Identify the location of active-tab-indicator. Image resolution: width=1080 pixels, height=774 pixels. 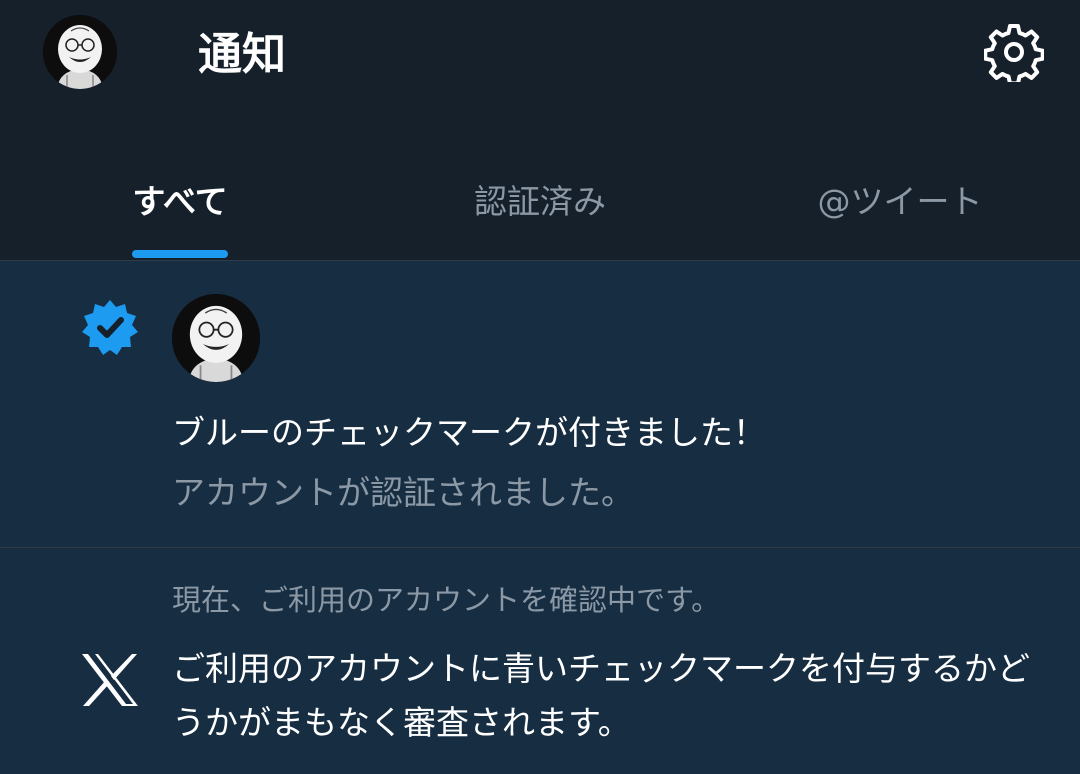
(180, 254).